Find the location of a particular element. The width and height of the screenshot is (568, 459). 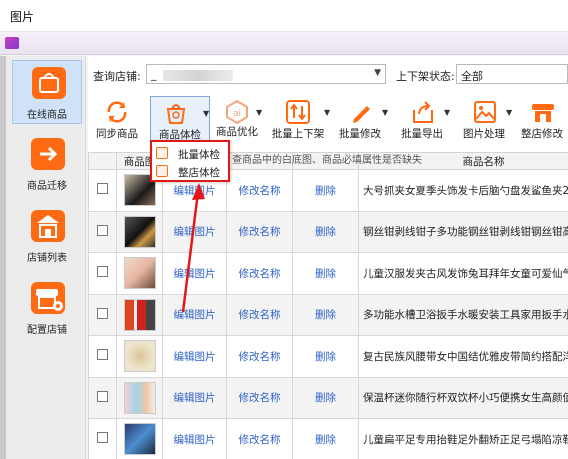

annotation-arrow is located at coordinates (193, 248).